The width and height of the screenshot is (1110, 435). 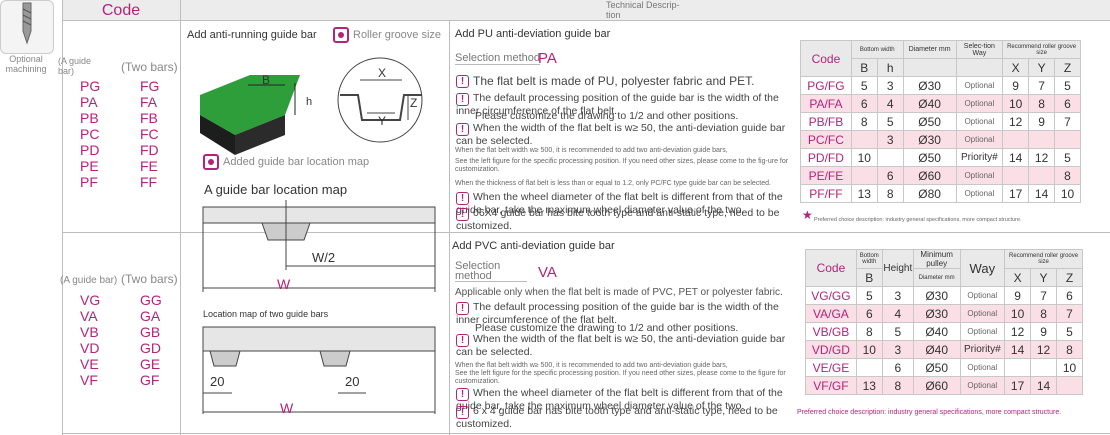 I want to click on code-item: GB, so click(x=150, y=332).